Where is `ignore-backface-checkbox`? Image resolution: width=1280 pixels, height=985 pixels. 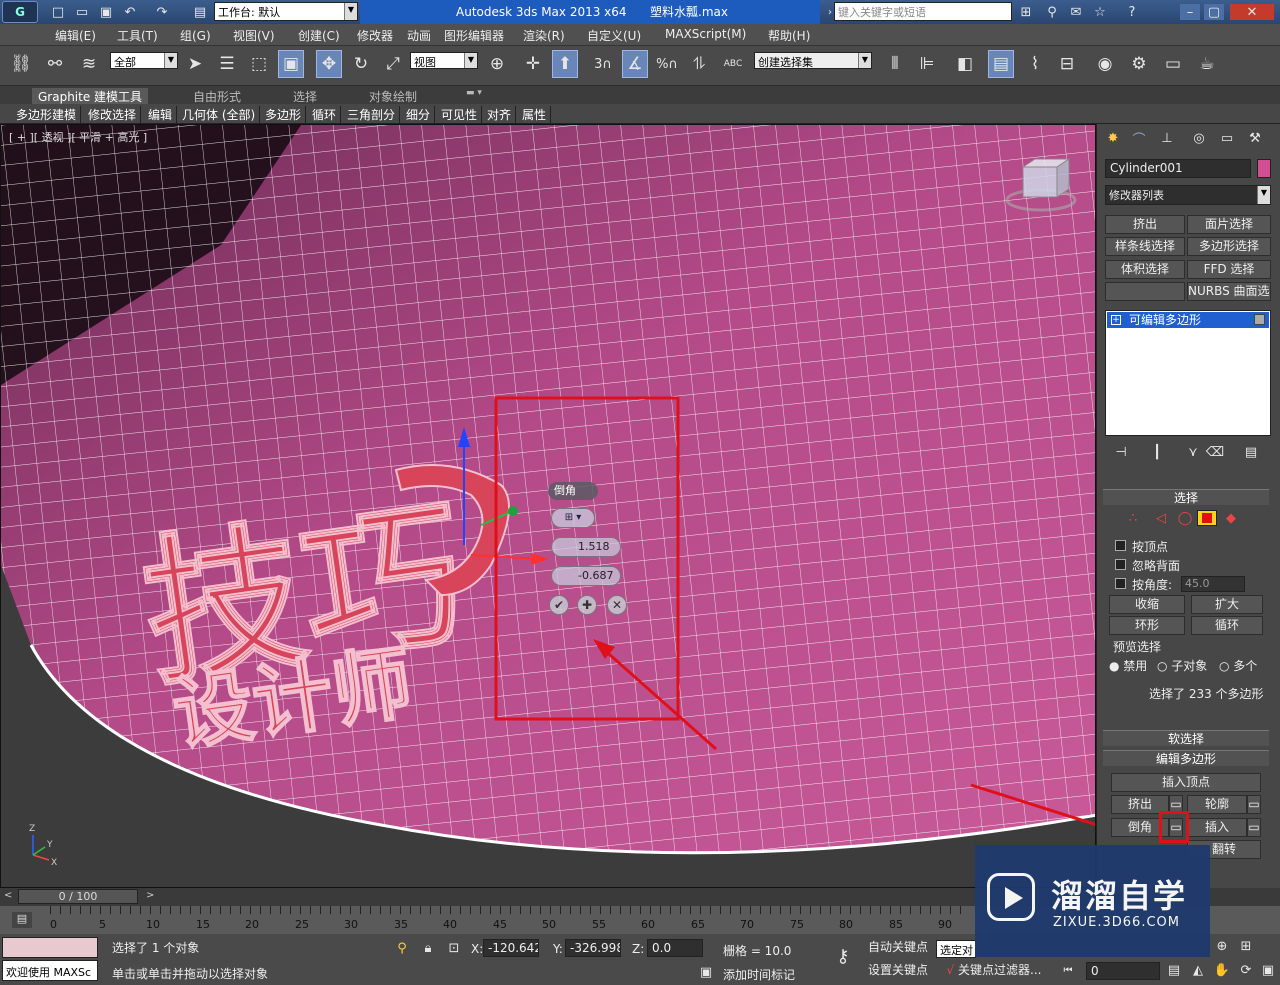
ignore-backface-checkbox is located at coordinates (1120, 564).